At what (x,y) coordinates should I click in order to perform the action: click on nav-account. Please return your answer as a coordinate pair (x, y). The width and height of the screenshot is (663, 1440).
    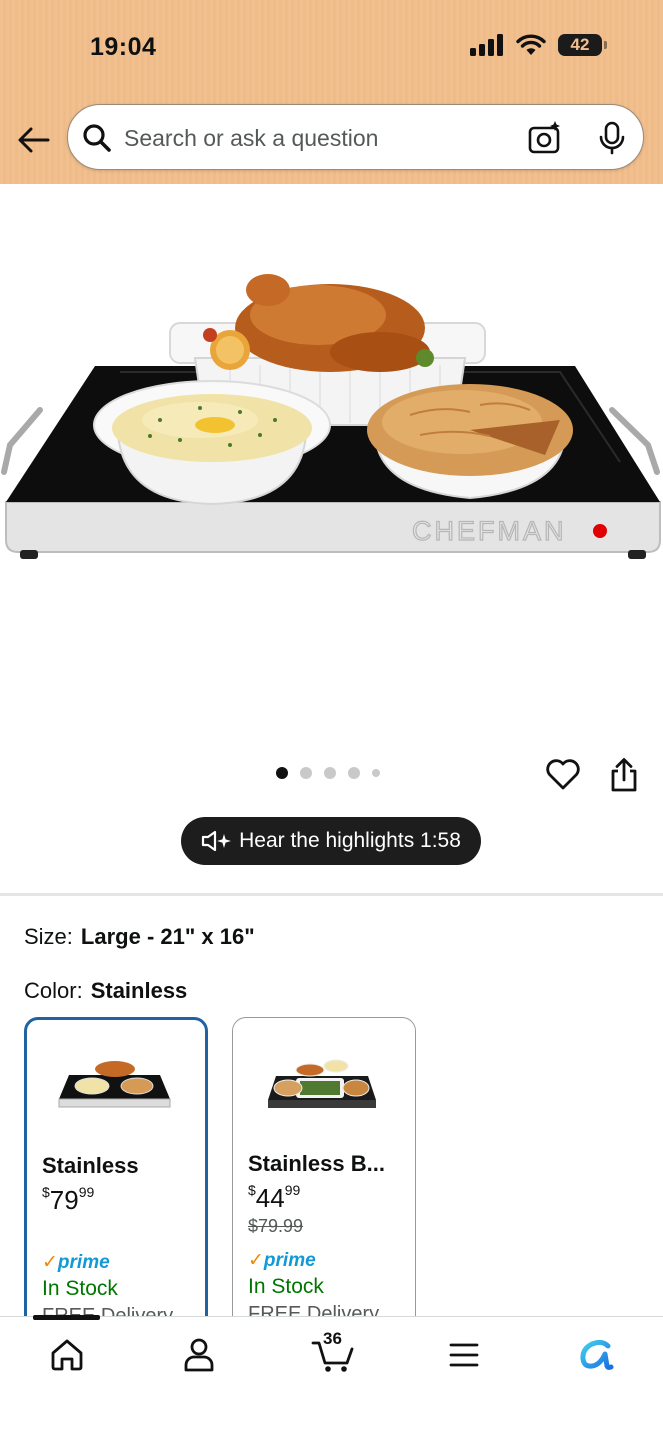
    Looking at the image, I should click on (199, 1355).